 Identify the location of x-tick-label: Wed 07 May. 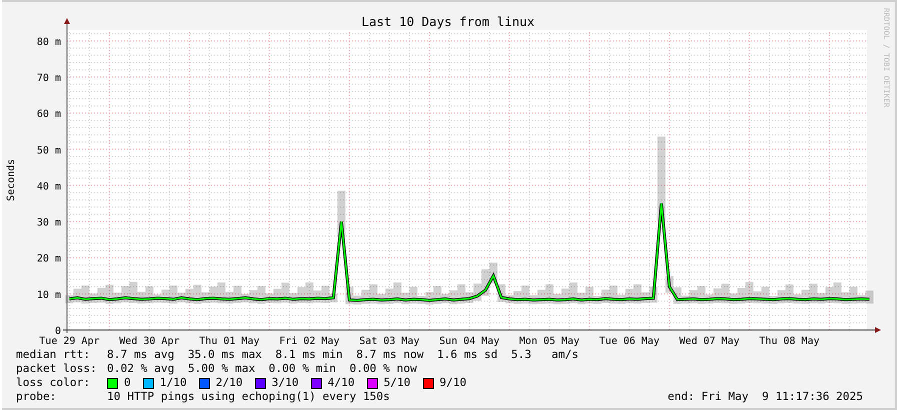
(709, 341).